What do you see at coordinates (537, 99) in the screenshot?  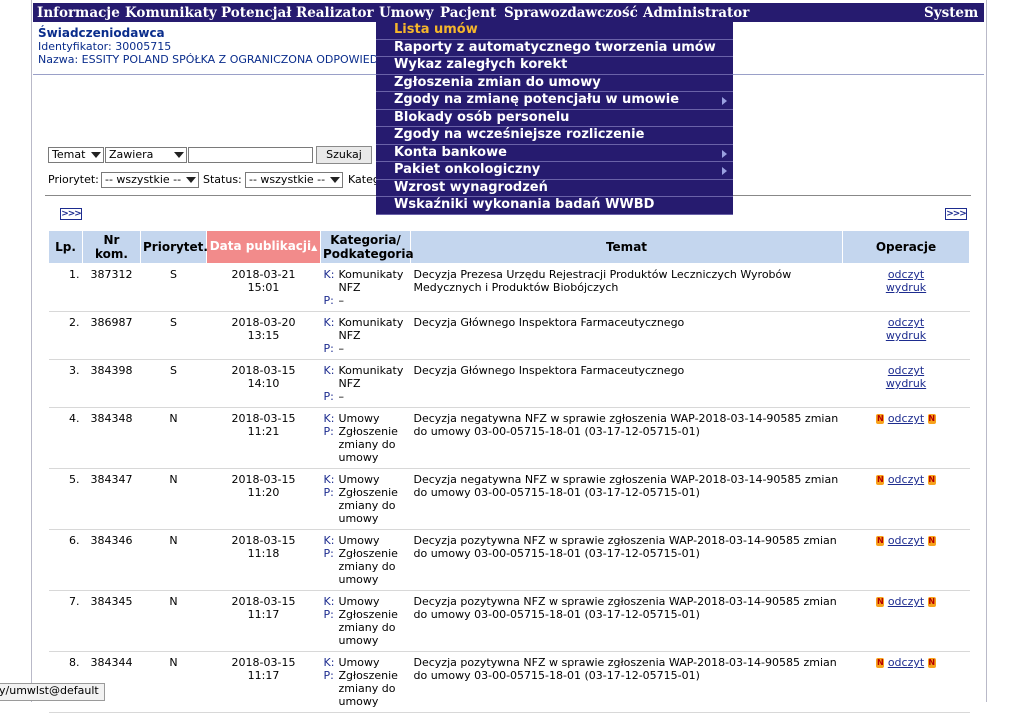 I see `dropdown-item-label: Zgody na zmianę potencjału w umowie` at bounding box center [537, 99].